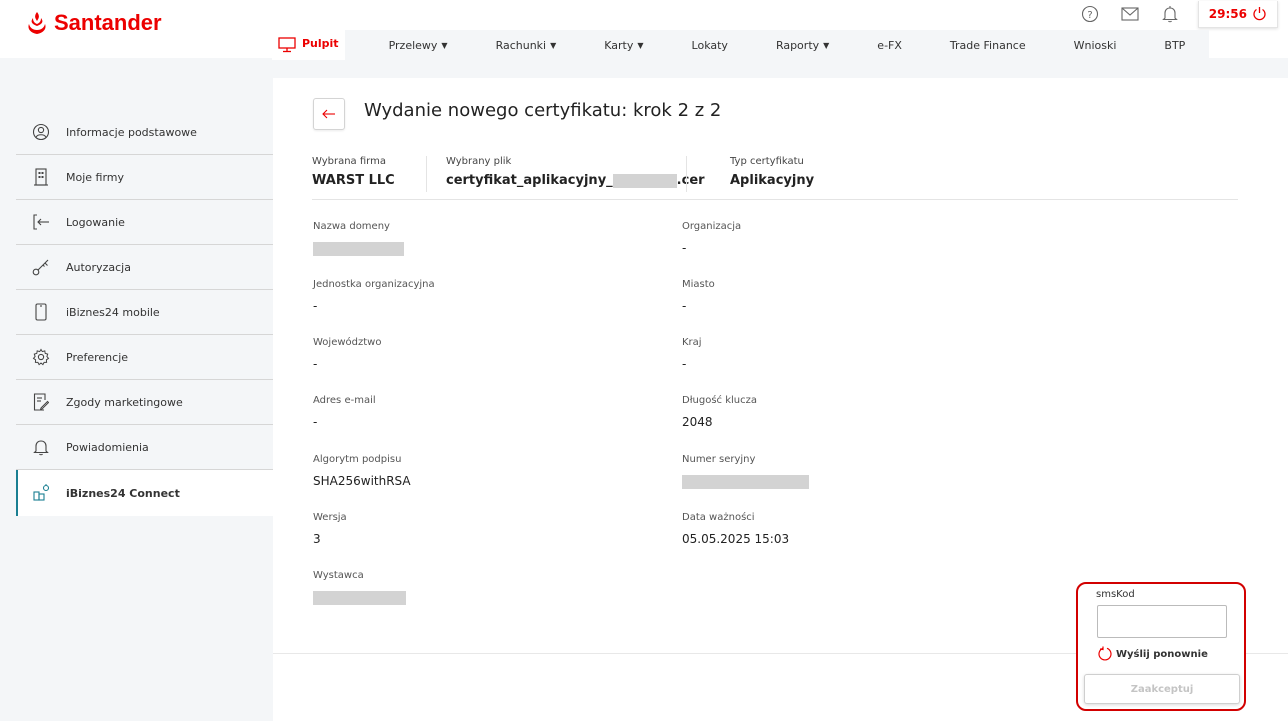 This screenshot has height=721, width=1288. Describe the element at coordinates (736, 539) in the screenshot. I see `field-value: 05.05.2025 15:03` at that location.